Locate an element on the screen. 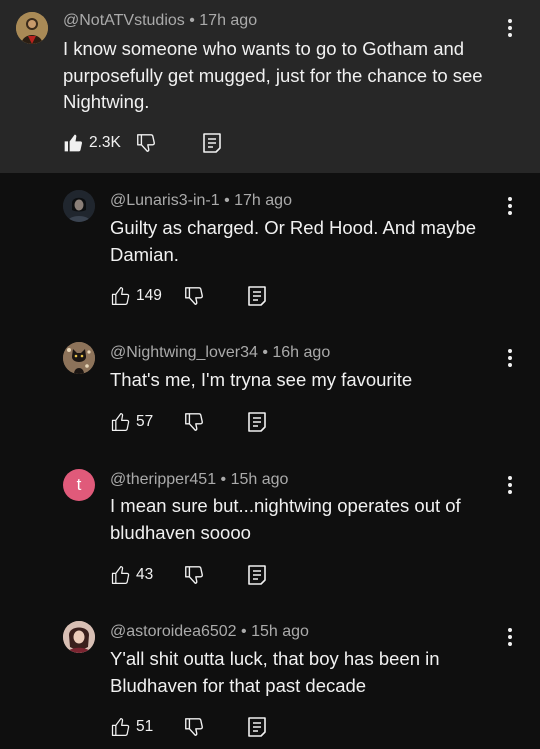 The image size is (540, 749). like-count: 51 is located at coordinates (145, 726).